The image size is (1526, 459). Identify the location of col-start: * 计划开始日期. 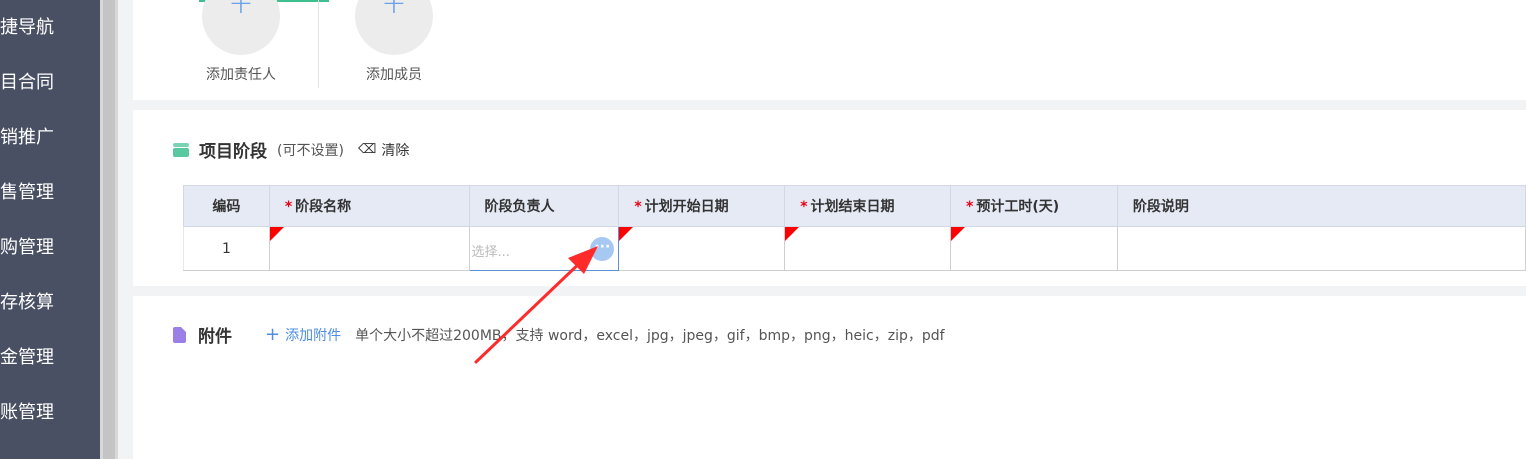
(702, 206).